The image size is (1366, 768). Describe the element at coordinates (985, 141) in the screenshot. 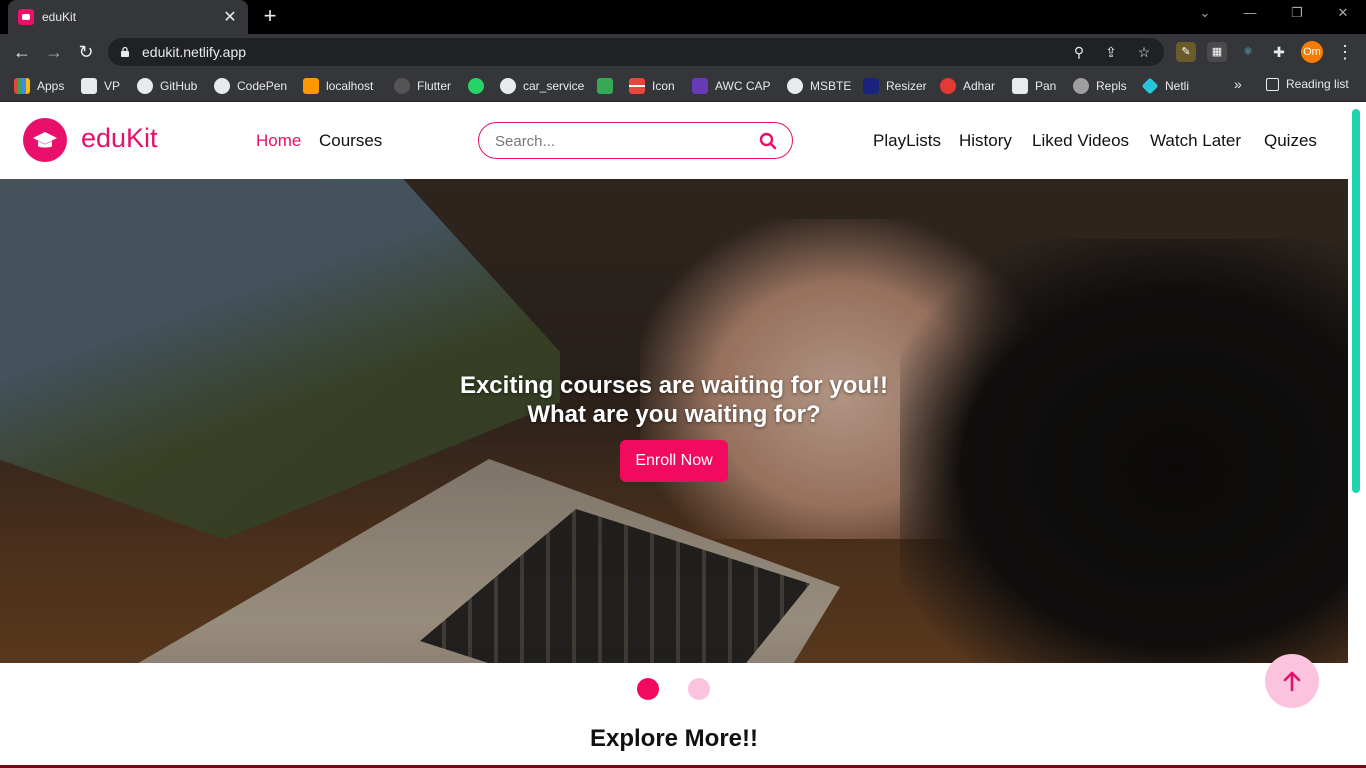

I see `nav-link-history: History` at that location.